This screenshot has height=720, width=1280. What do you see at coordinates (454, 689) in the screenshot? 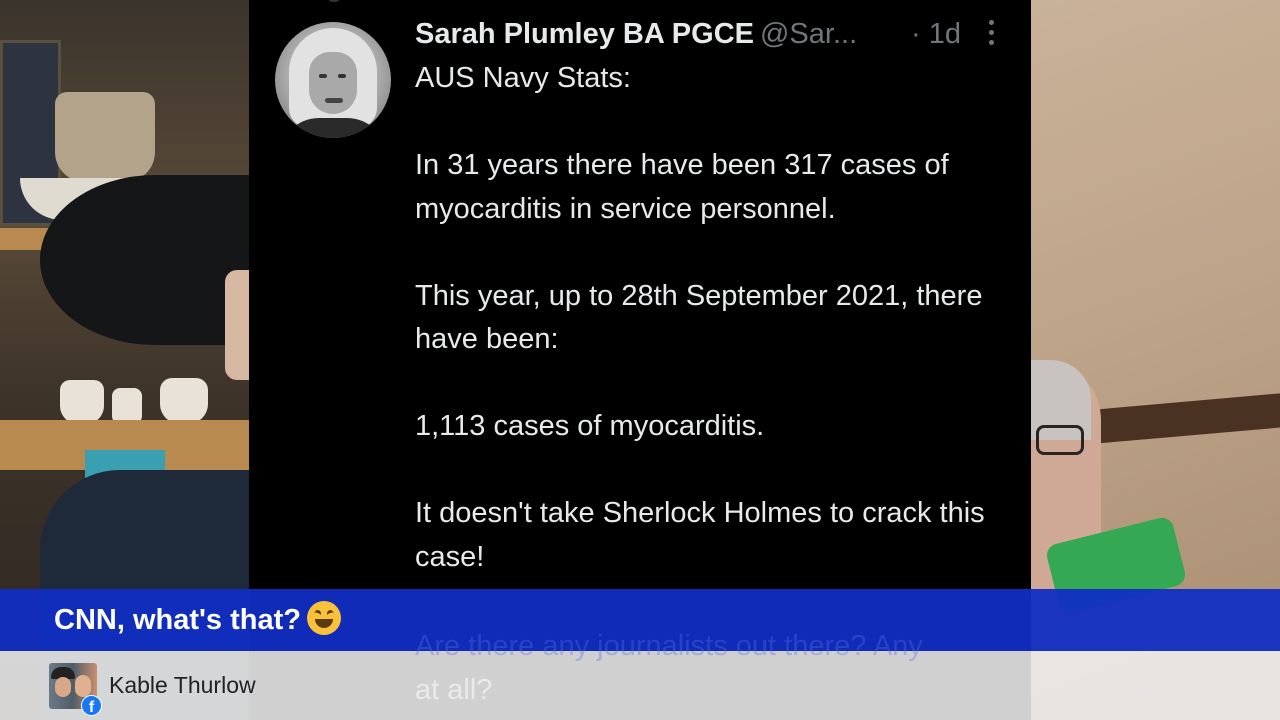
I see `tweet-hidden-line: at all?` at bounding box center [454, 689].